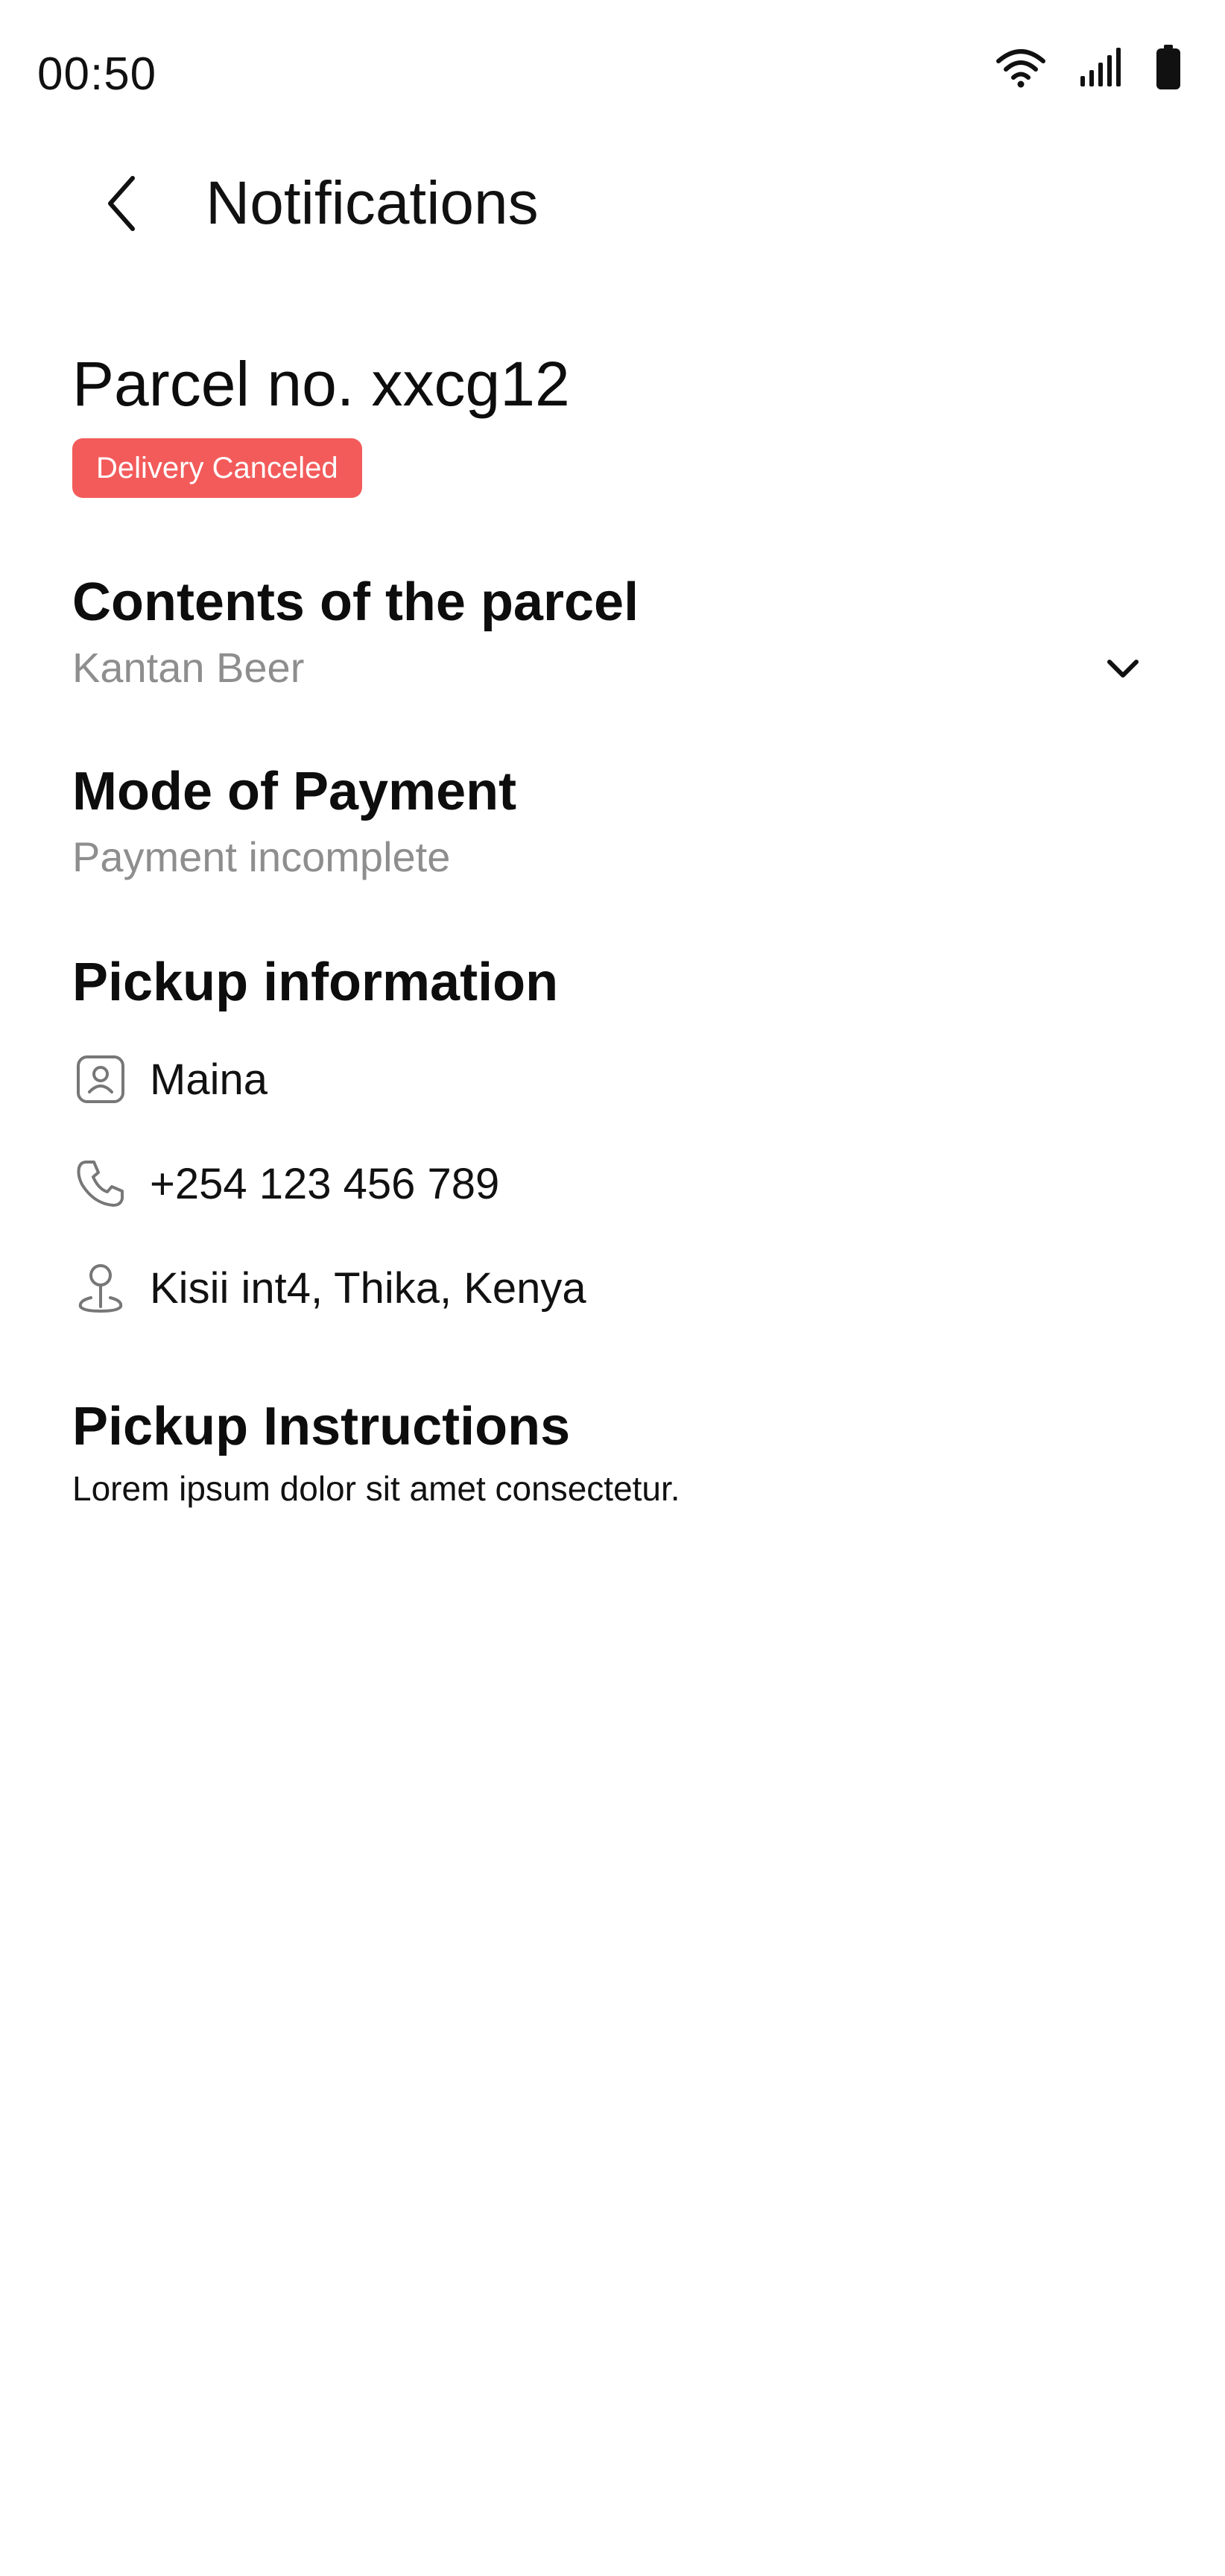 The height and width of the screenshot is (2576, 1225). I want to click on contents-title: Contents of the parcel, so click(356, 602).